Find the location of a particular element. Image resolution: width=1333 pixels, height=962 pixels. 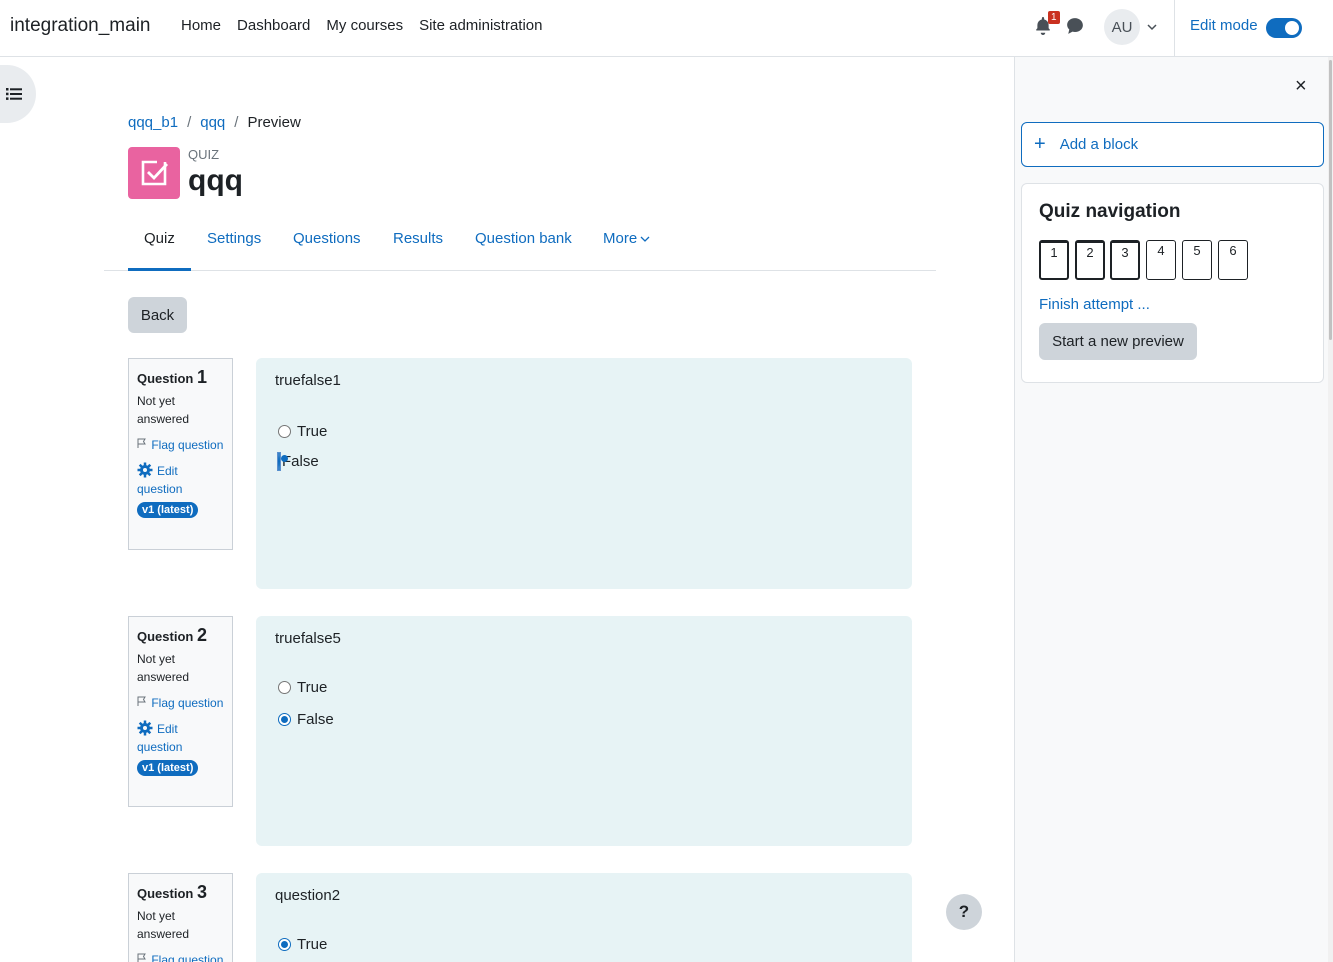

edit-mode-toggle is located at coordinates (1284, 28).